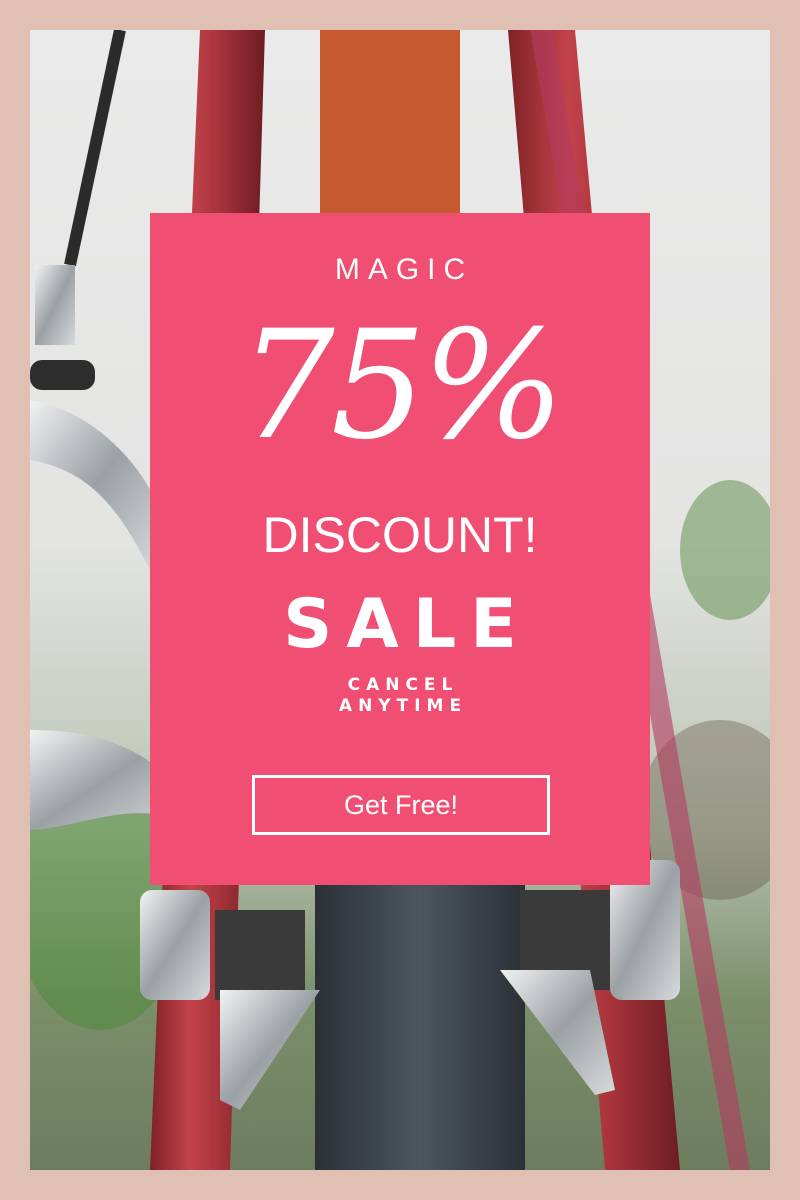 The image size is (800, 1200). What do you see at coordinates (404, 269) in the screenshot?
I see `eyebrow-text: MAGIC` at bounding box center [404, 269].